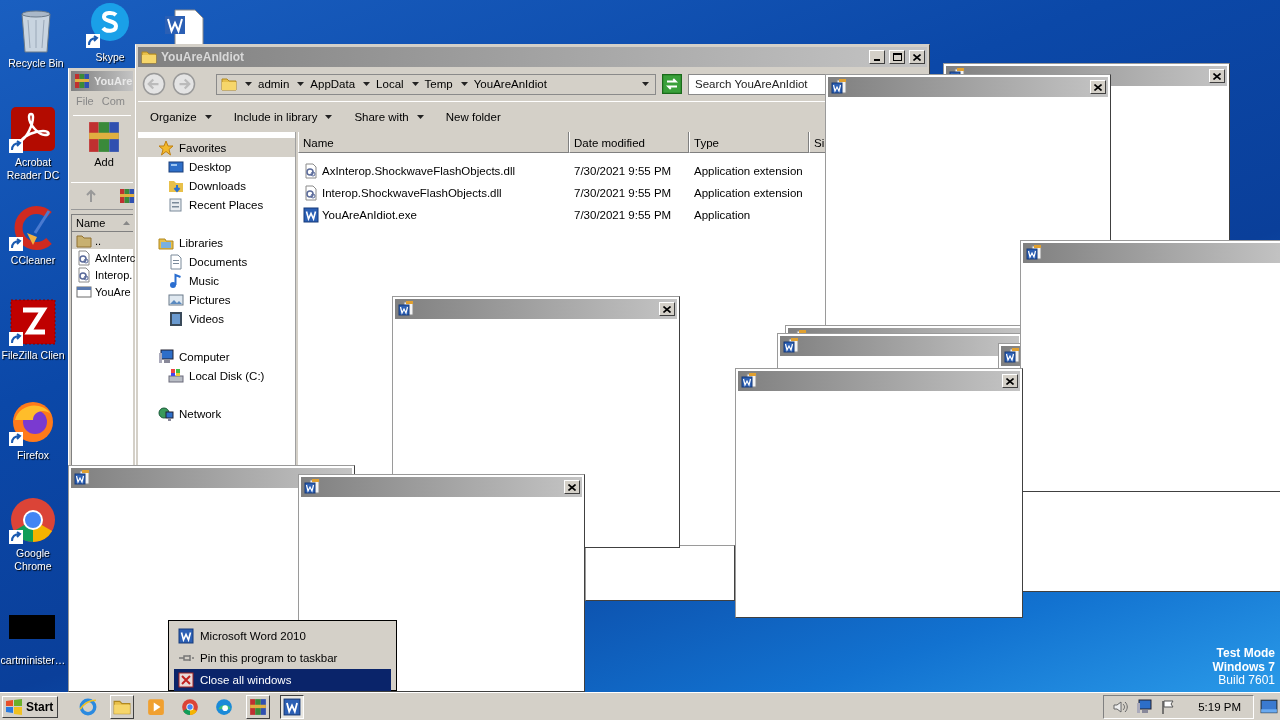 This screenshot has width=1280, height=720. Describe the element at coordinates (748, 193) in the screenshot. I see `type-cell-text: Application extension` at that location.